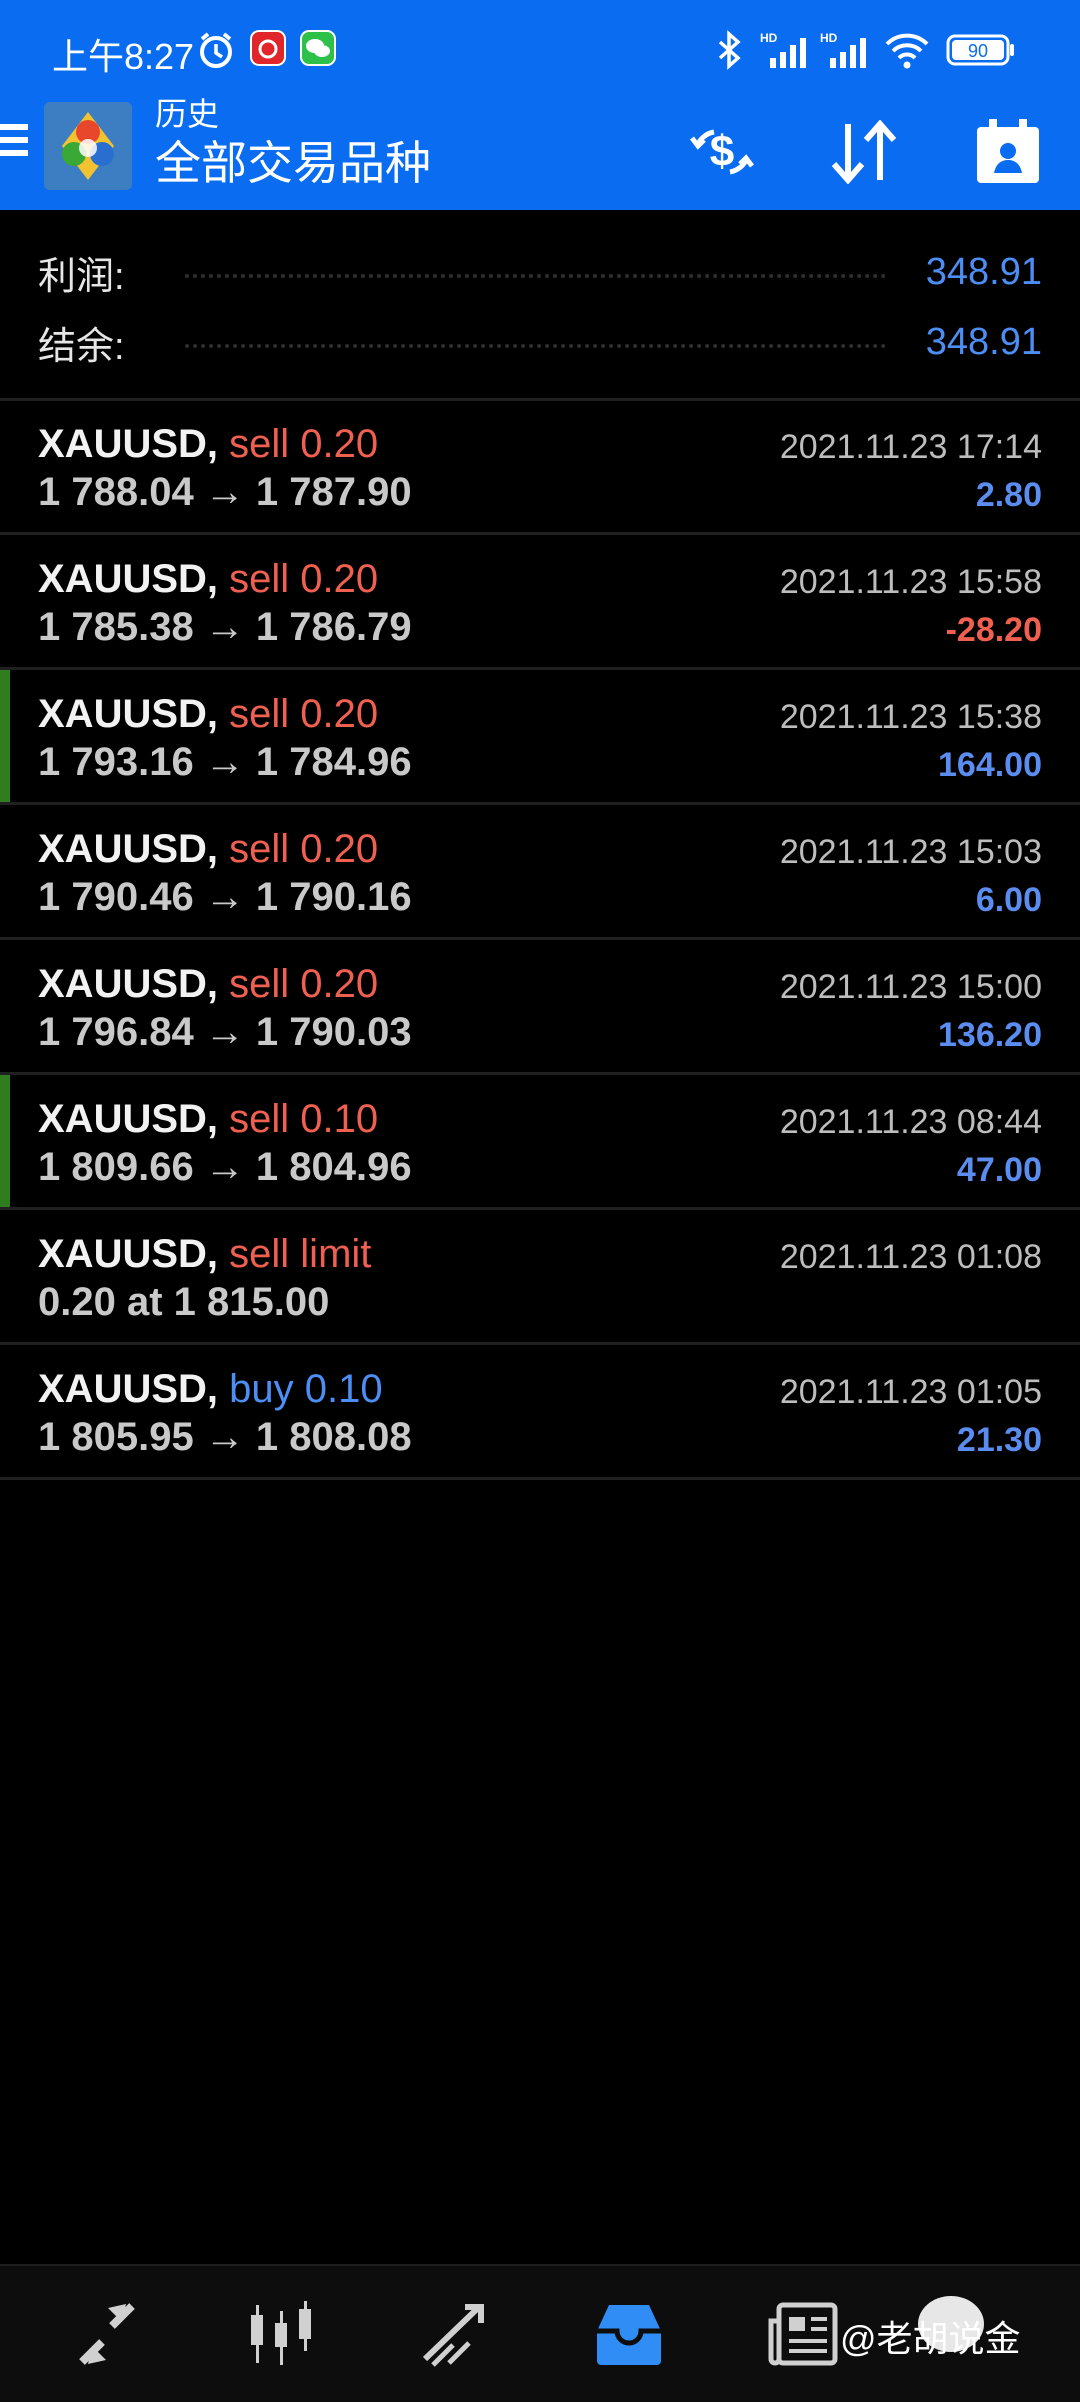 Image resolution: width=1080 pixels, height=2402 pixels. Describe the element at coordinates (540, 305) in the screenshot. I see `summary-panel: 利润: 348.91 结余: 348.91` at that location.